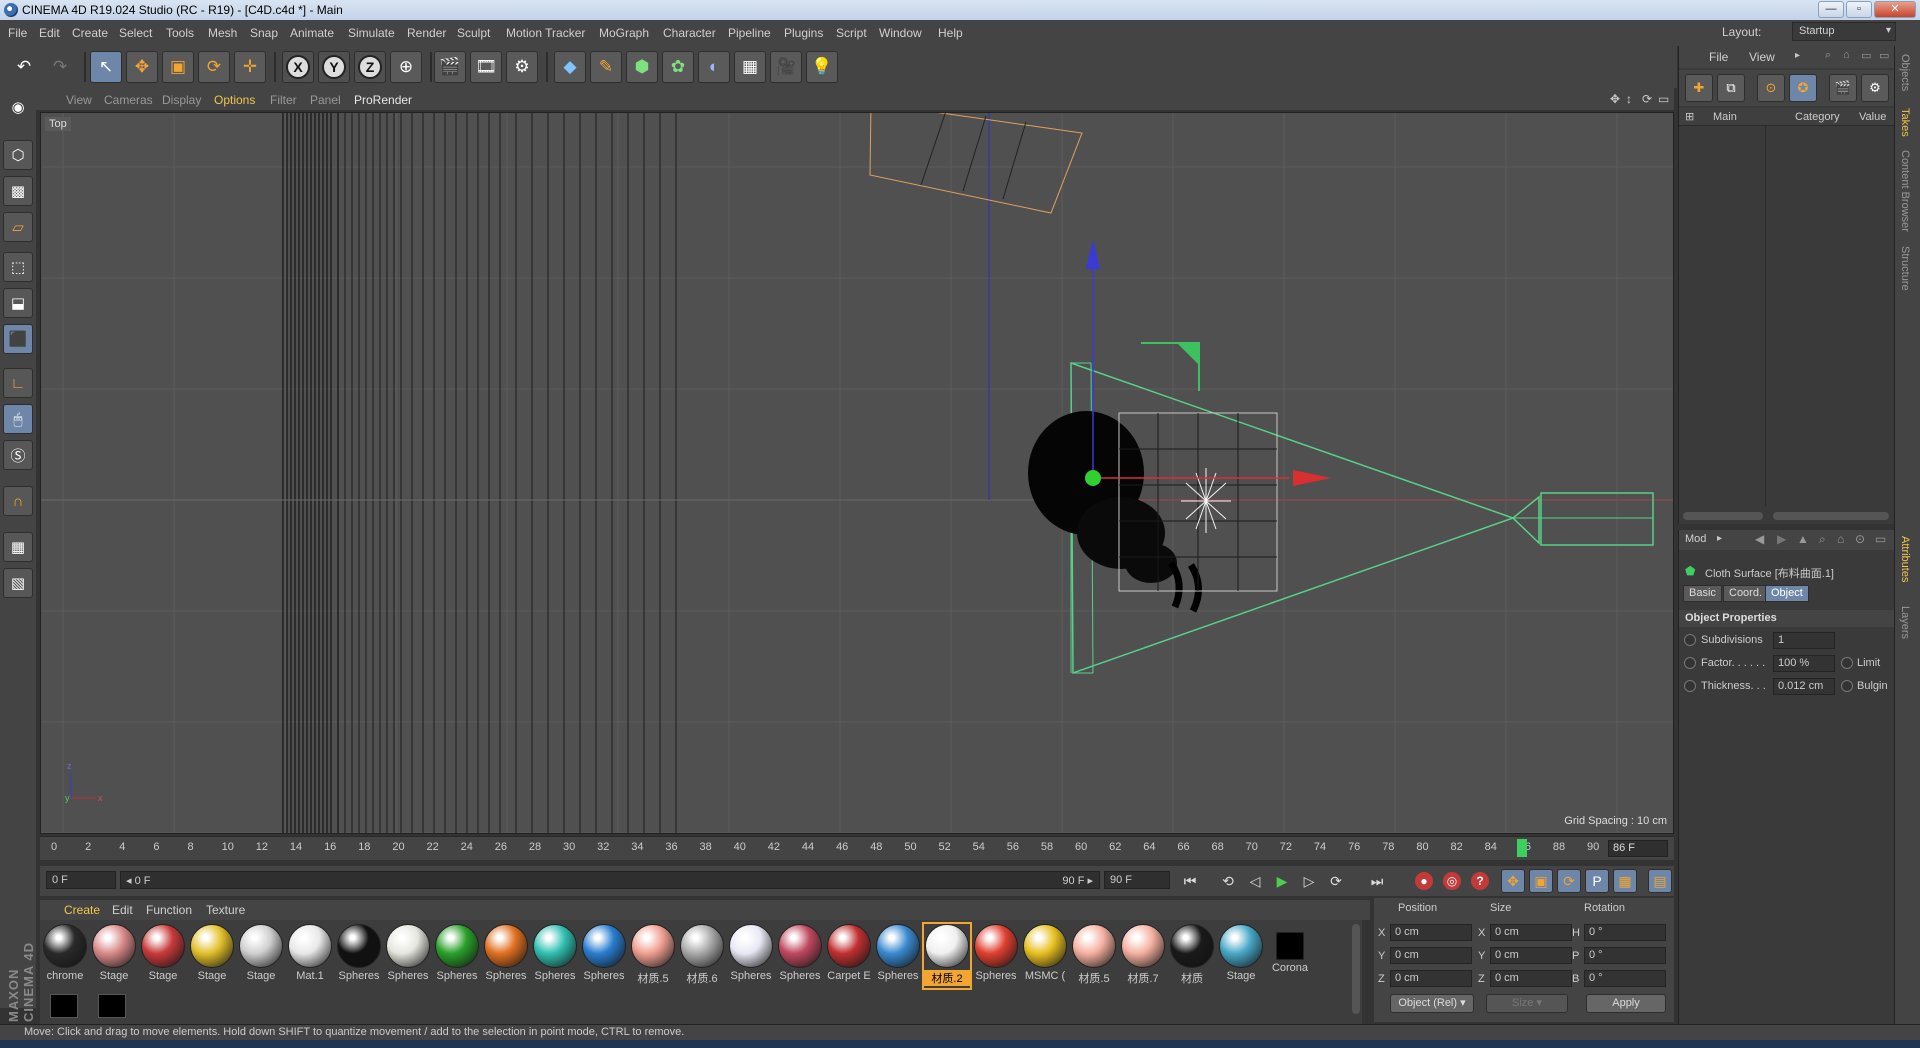  I want to click on menu-select: Select, so click(135, 33).